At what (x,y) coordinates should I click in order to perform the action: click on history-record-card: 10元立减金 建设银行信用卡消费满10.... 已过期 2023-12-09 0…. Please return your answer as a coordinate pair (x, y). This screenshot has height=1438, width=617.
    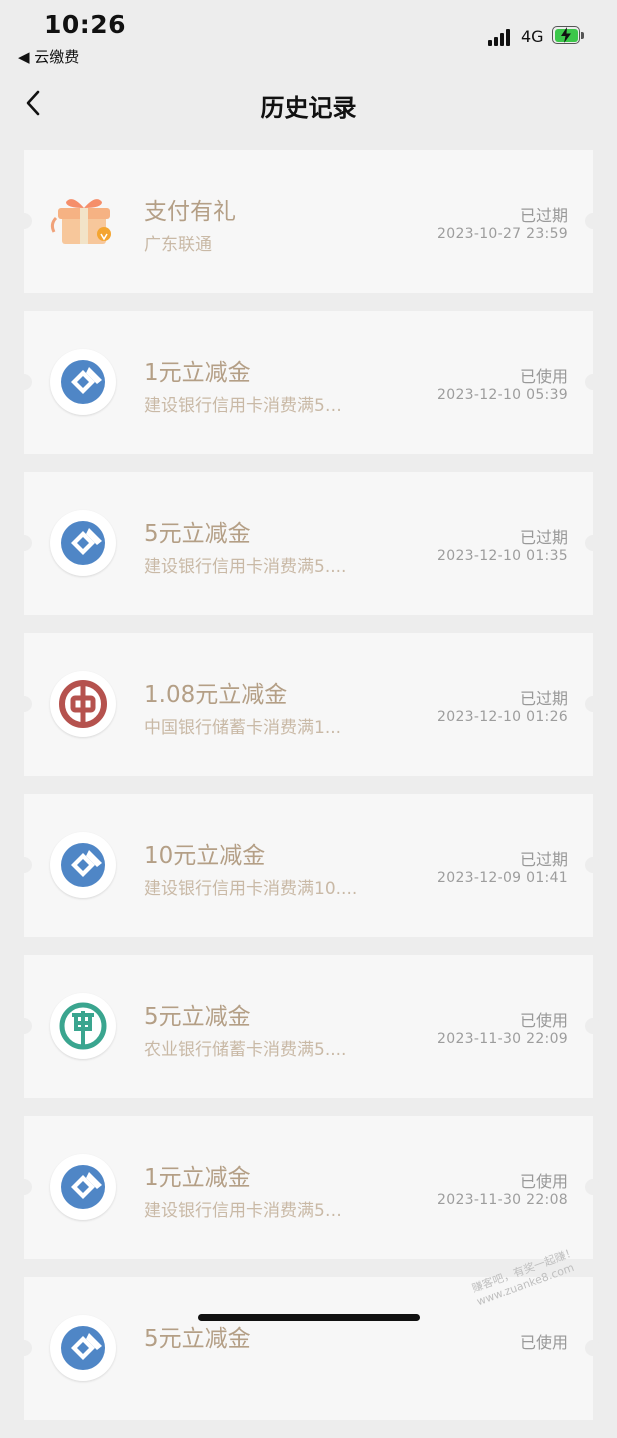
    Looking at the image, I should click on (308, 865).